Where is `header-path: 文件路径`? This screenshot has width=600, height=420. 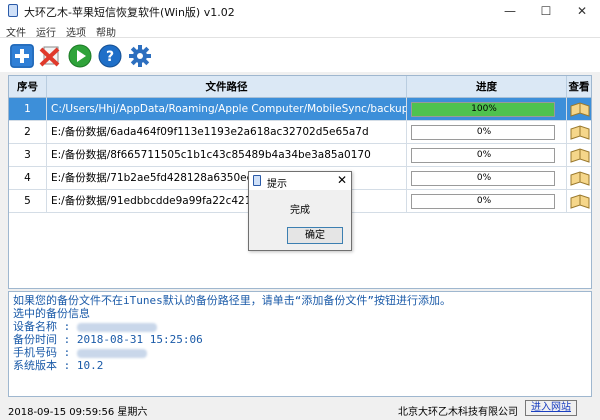
header-path: 文件路径 is located at coordinates (227, 87).